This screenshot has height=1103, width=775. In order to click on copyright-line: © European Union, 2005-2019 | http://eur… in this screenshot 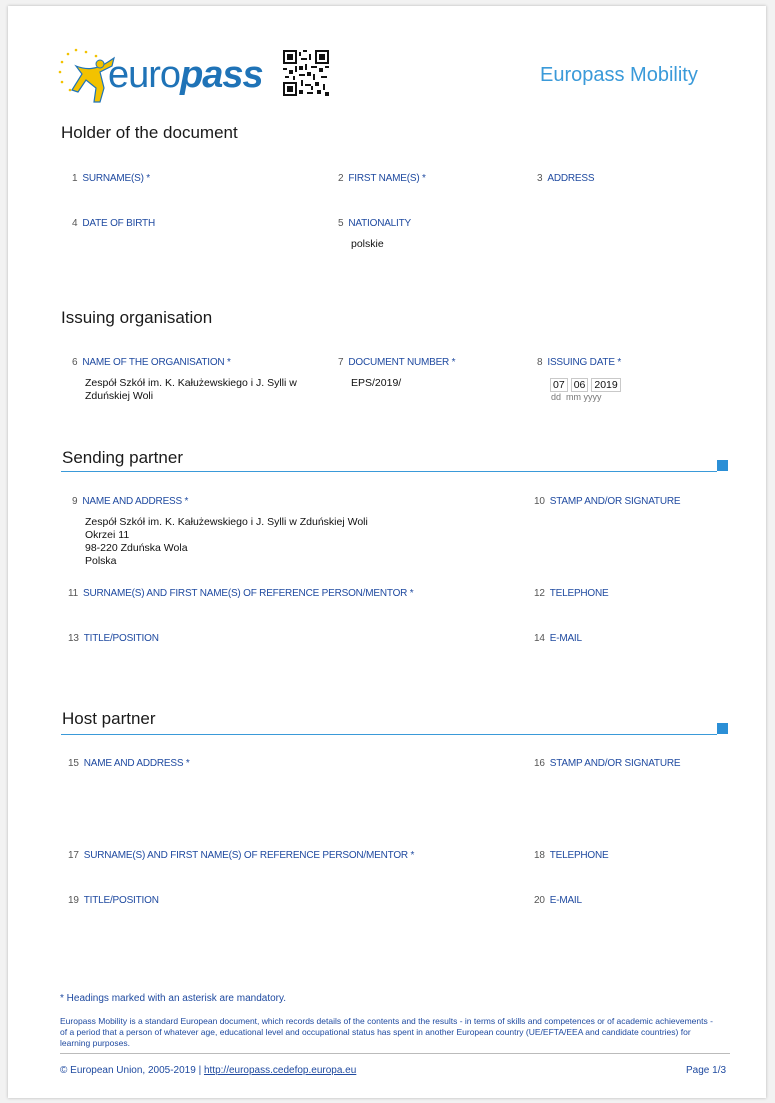, I will do `click(208, 1070)`.